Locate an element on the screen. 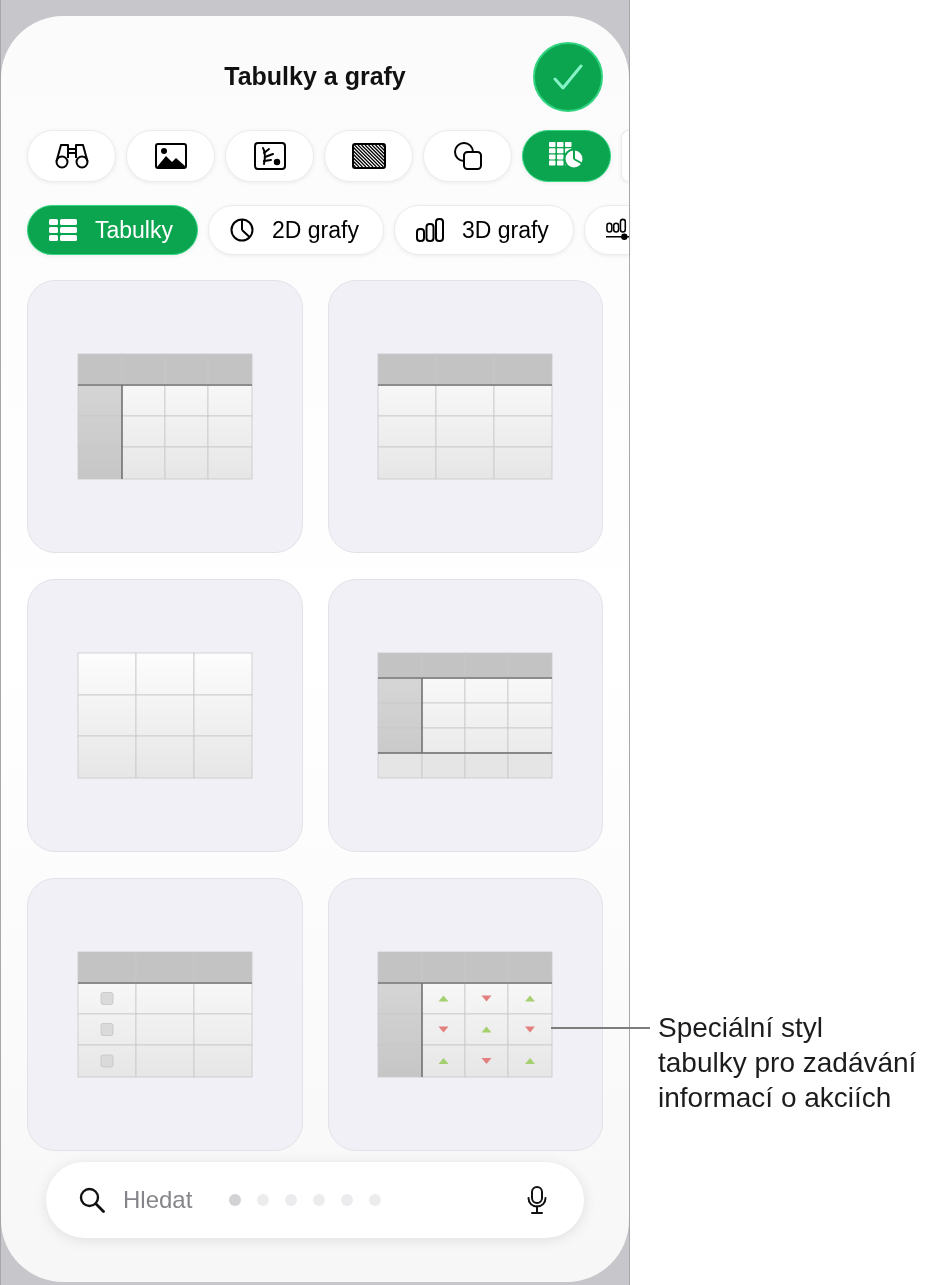  category-tab is located at coordinates (606, 230).